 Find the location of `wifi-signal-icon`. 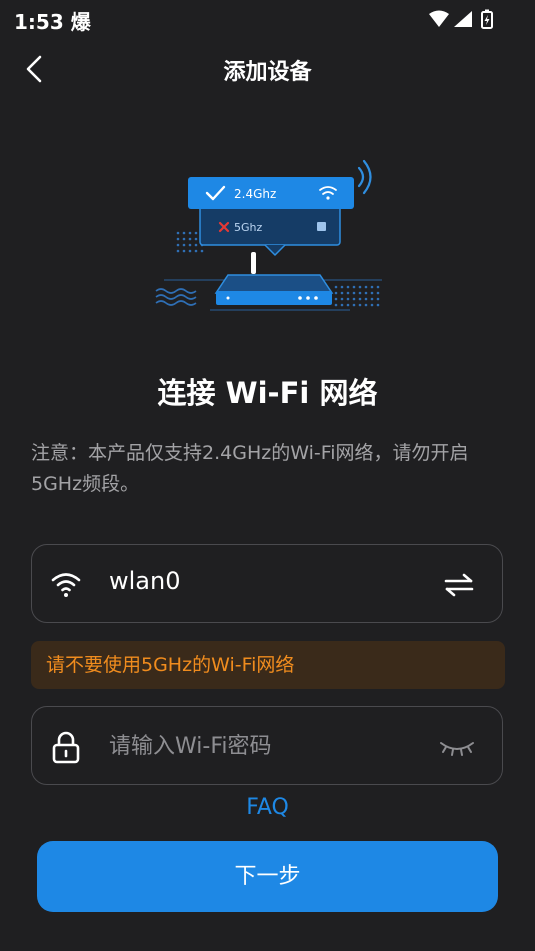

wifi-signal-icon is located at coordinates (439, 18).